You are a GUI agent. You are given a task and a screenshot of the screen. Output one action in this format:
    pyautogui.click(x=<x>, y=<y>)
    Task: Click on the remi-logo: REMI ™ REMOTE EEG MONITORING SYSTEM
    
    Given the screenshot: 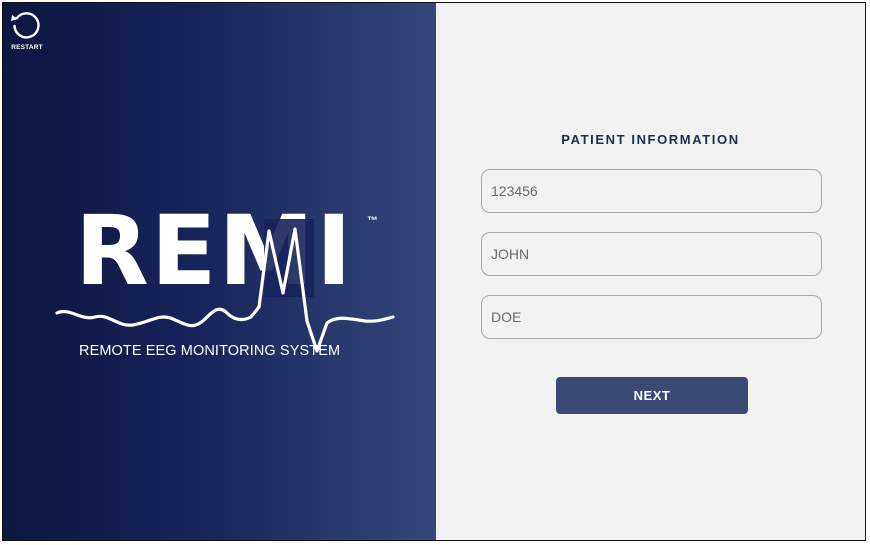 What is the action you would take?
    pyautogui.click(x=225, y=286)
    